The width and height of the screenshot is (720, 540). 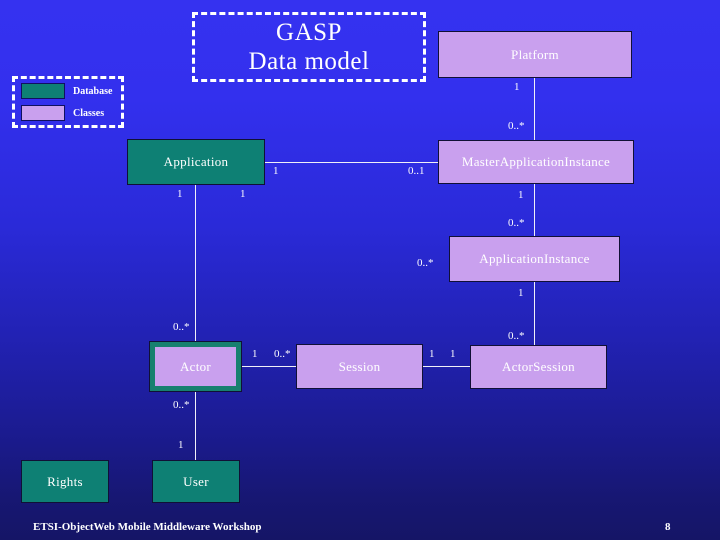 I want to click on multiplicity-session-right: 1, so click(x=432, y=354).